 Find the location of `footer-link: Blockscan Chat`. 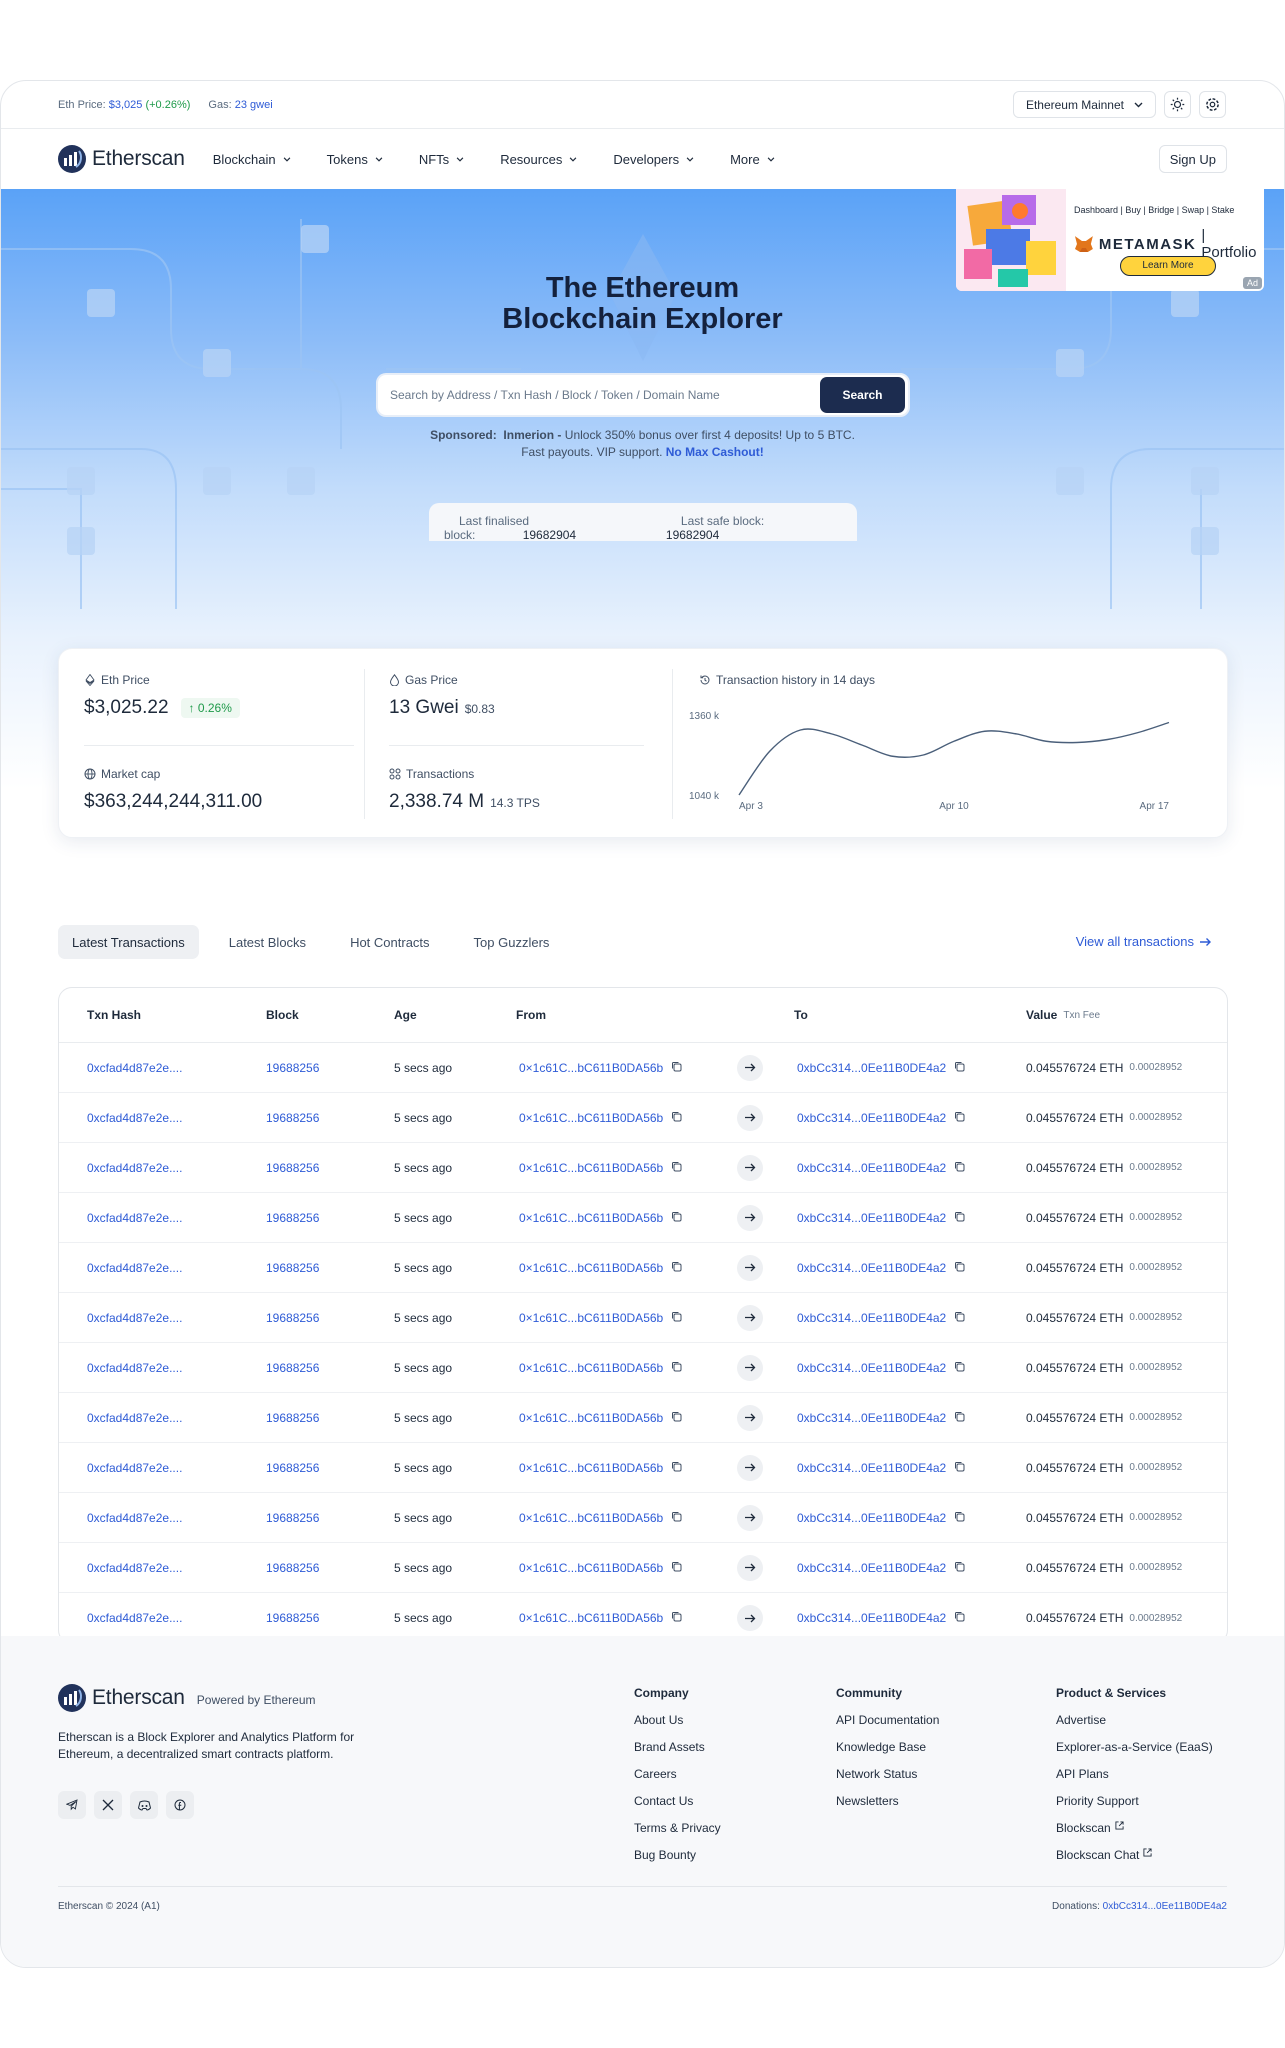

footer-link: Blockscan Chat is located at coordinates (1134, 1861).